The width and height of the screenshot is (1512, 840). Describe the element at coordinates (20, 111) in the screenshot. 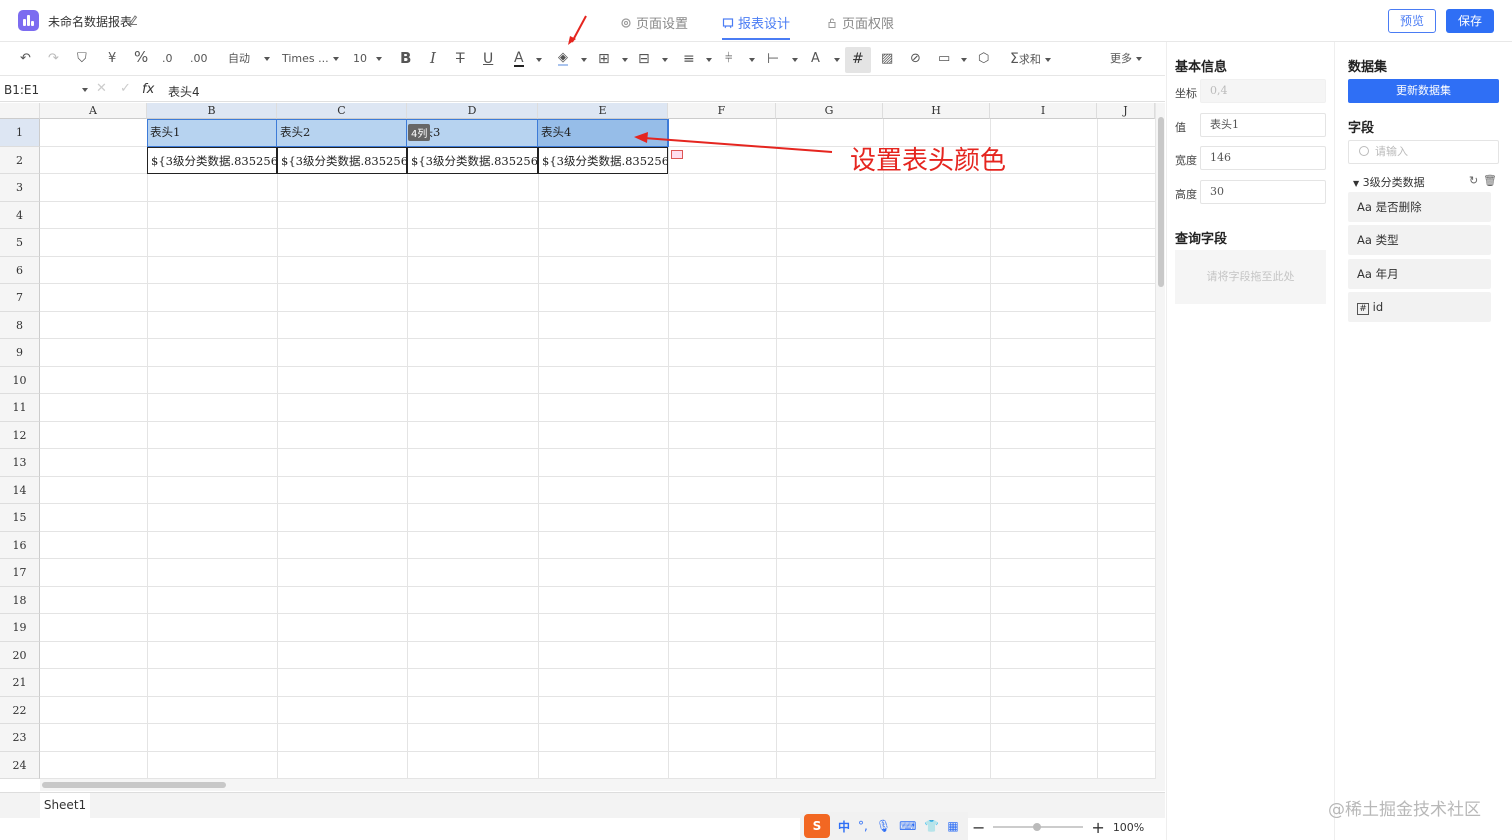

I see `corner-cell` at that location.